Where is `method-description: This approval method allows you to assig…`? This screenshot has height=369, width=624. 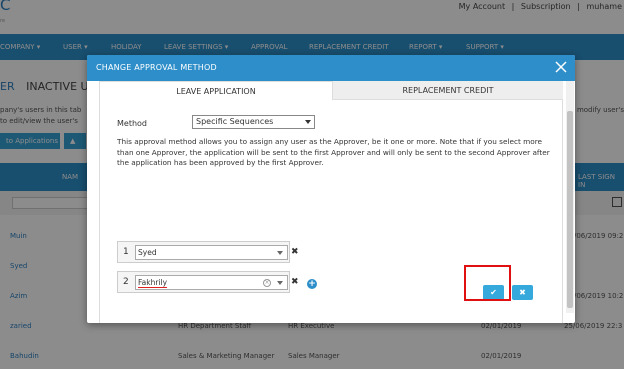
method-description: This approval method allows you to assig… is located at coordinates (333, 152).